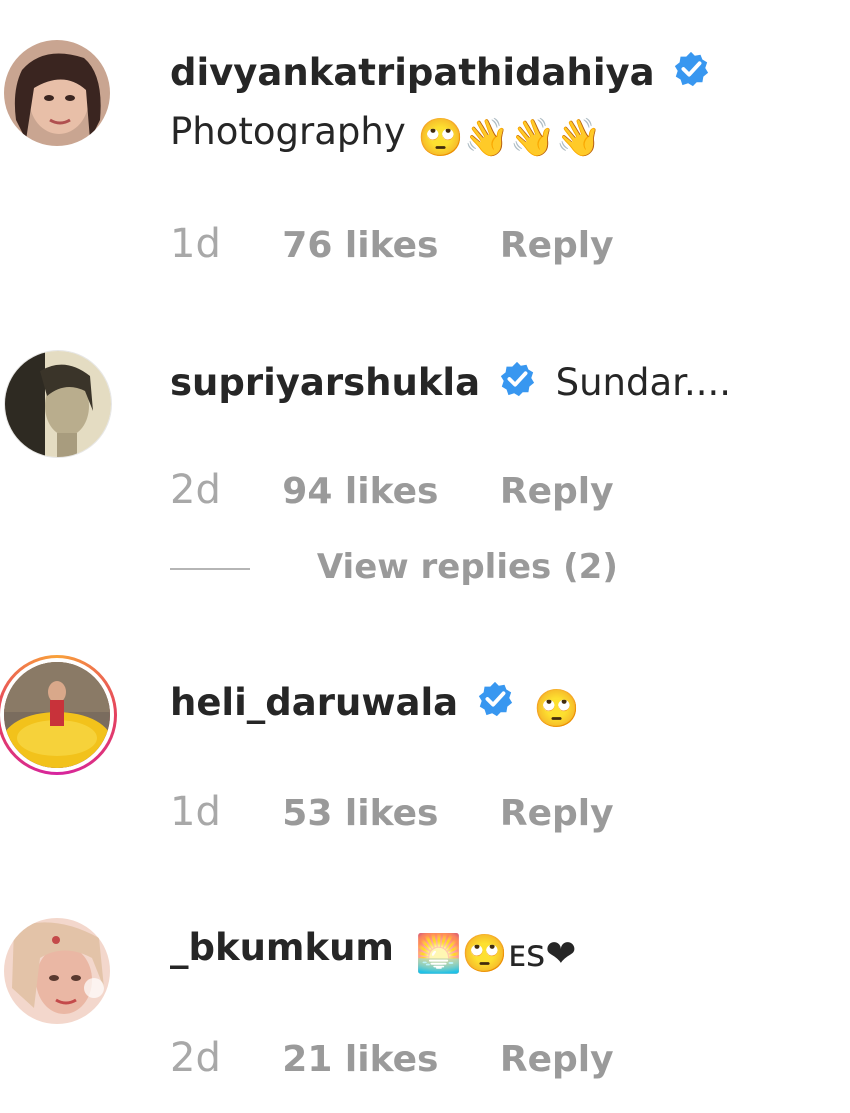 Image resolution: width=850 pixels, height=1113 pixels. I want to click on comment-meta: 2d 94 likes Reply, so click(392, 491).